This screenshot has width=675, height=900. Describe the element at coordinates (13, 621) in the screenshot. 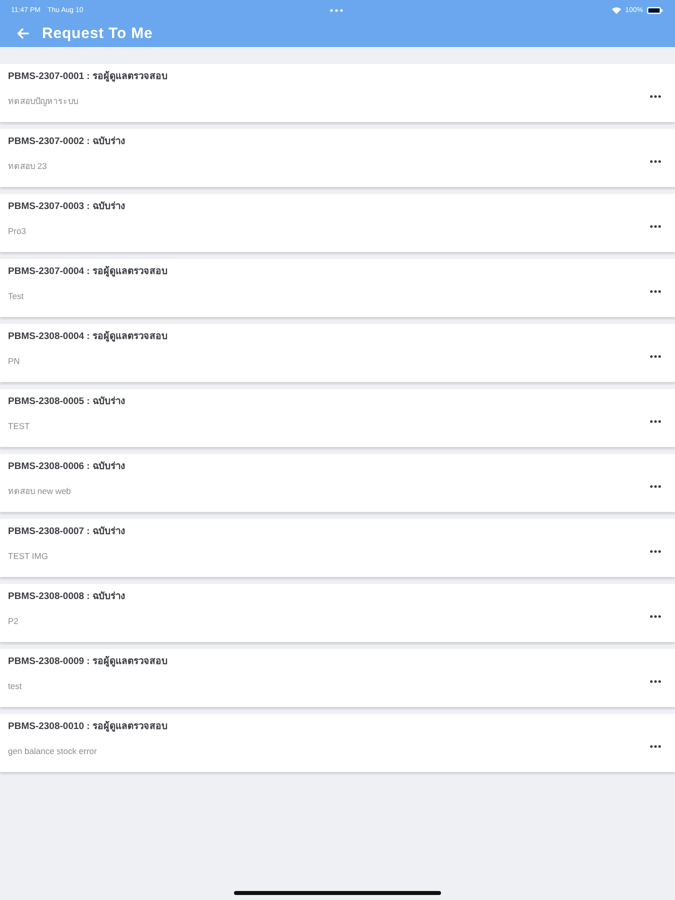

I see `request-description: P2` at that location.